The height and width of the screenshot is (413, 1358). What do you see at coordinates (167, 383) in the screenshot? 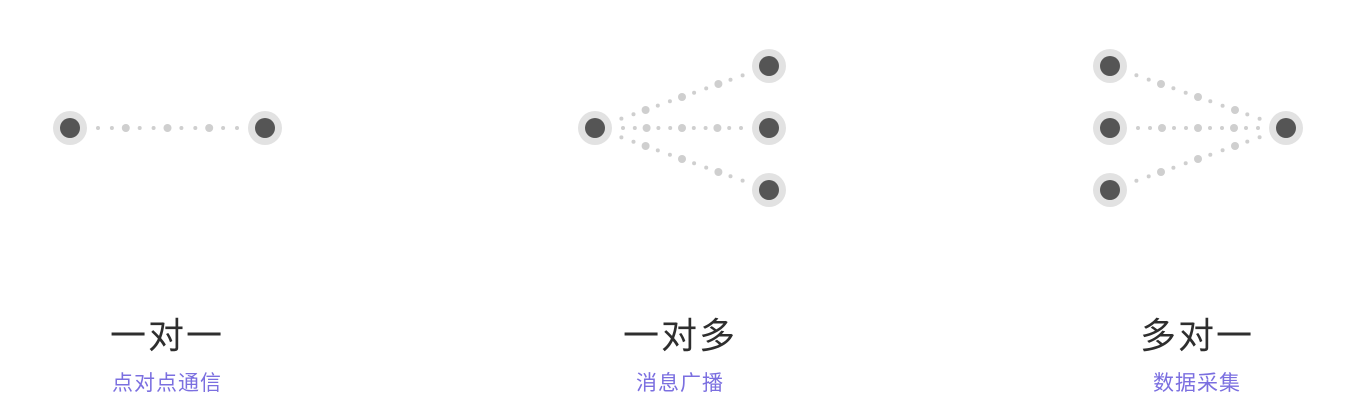
I see `pattern-subtitle: 点对点通信` at bounding box center [167, 383].